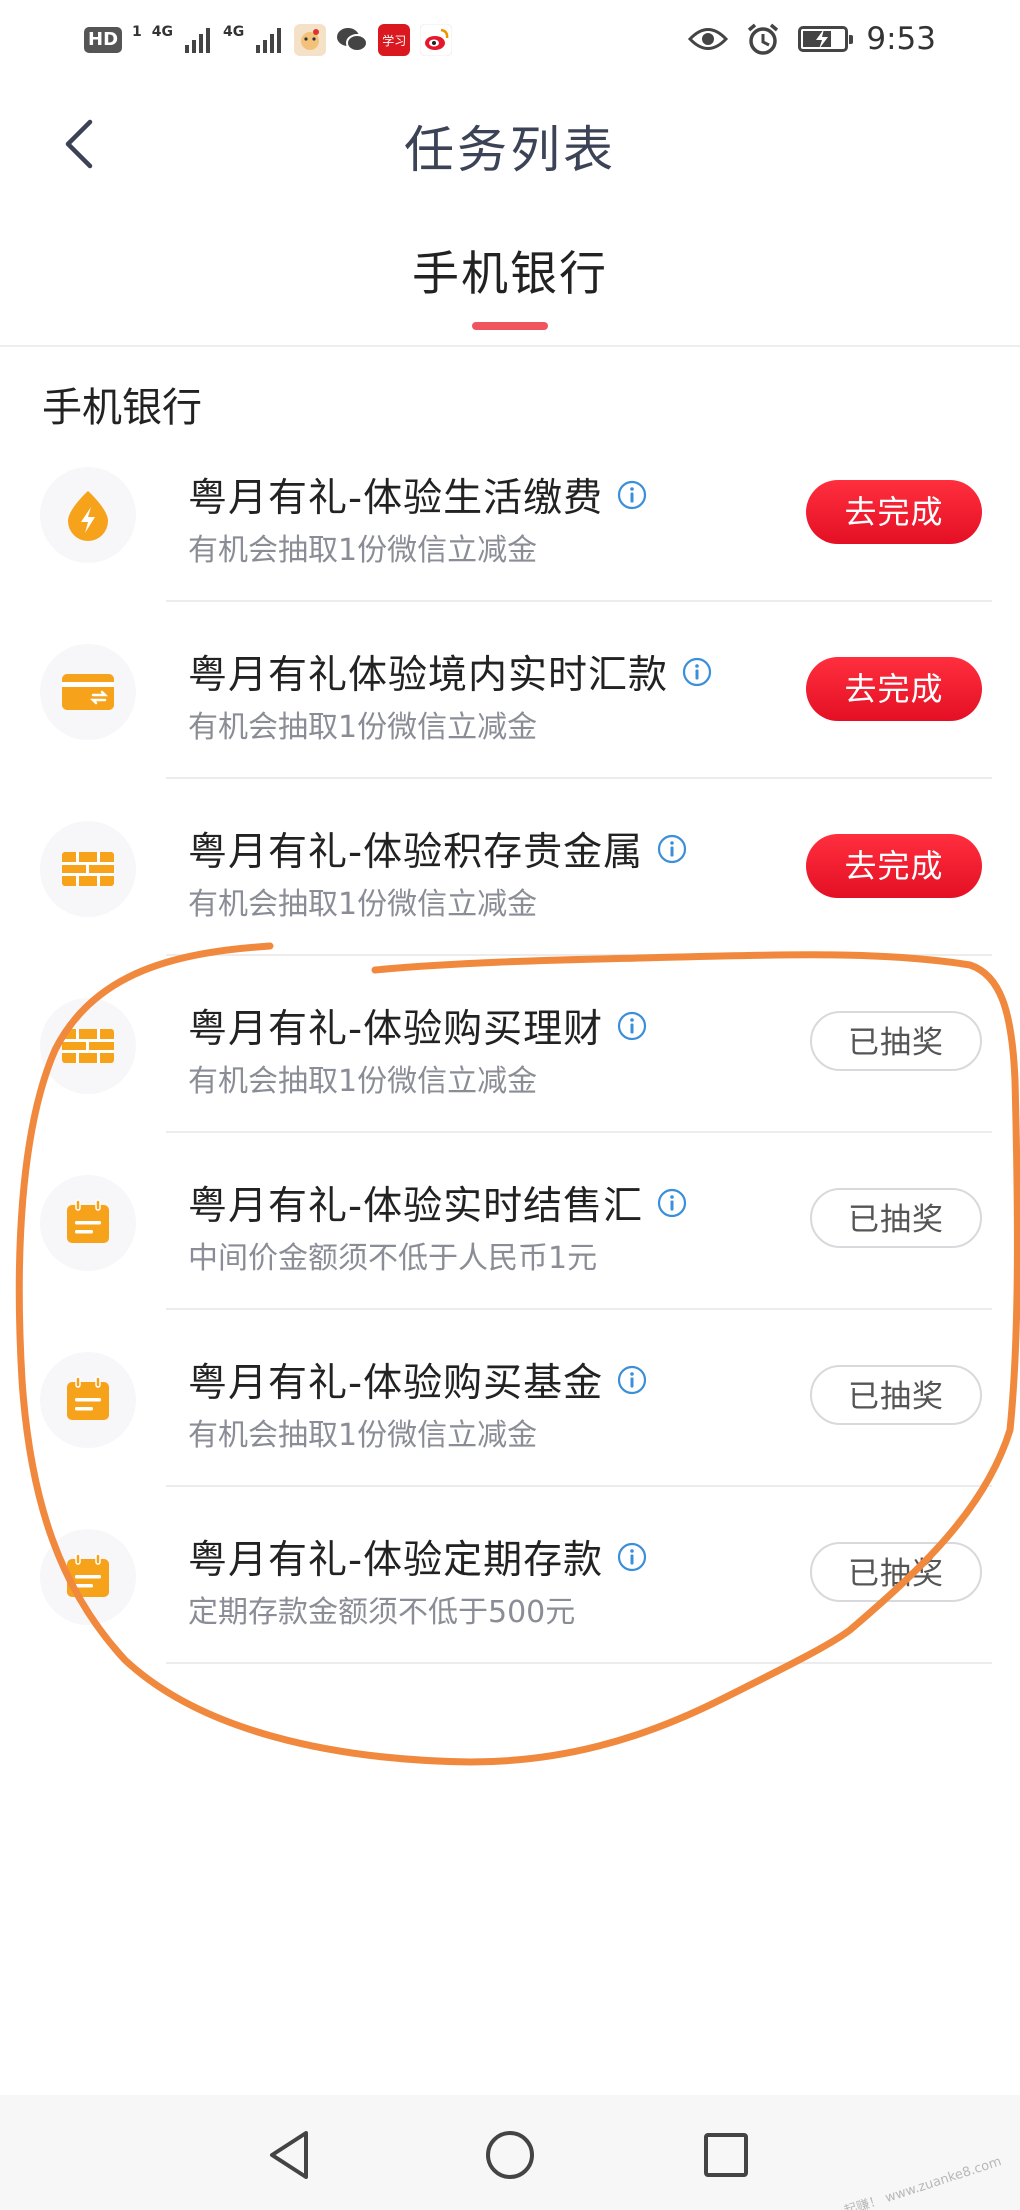  What do you see at coordinates (382, 1612) in the screenshot?
I see `task-subtitle: 定期存款金额须不低于500元` at bounding box center [382, 1612].